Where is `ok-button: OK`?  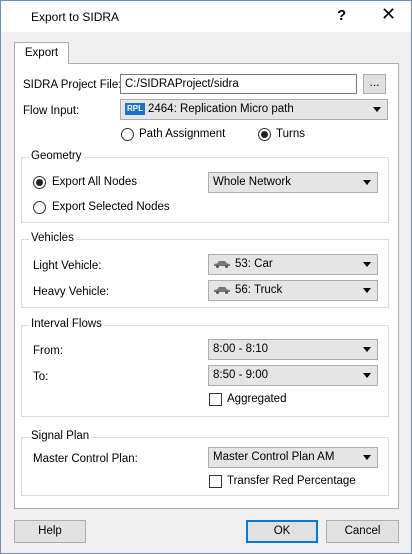 ok-button: OK is located at coordinates (282, 531).